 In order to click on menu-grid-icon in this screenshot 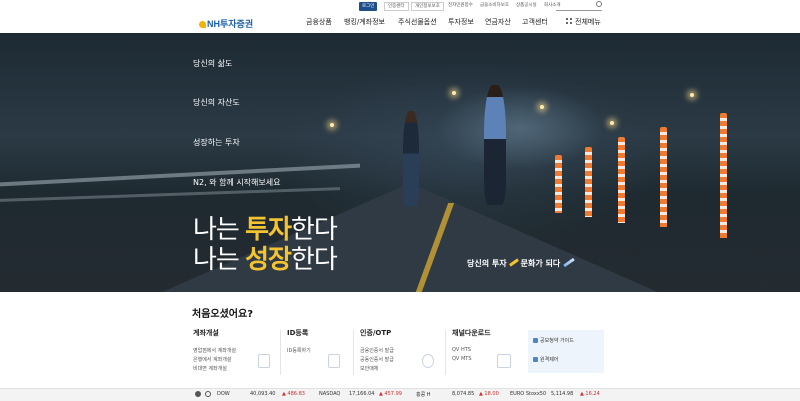, I will do `click(569, 21)`.